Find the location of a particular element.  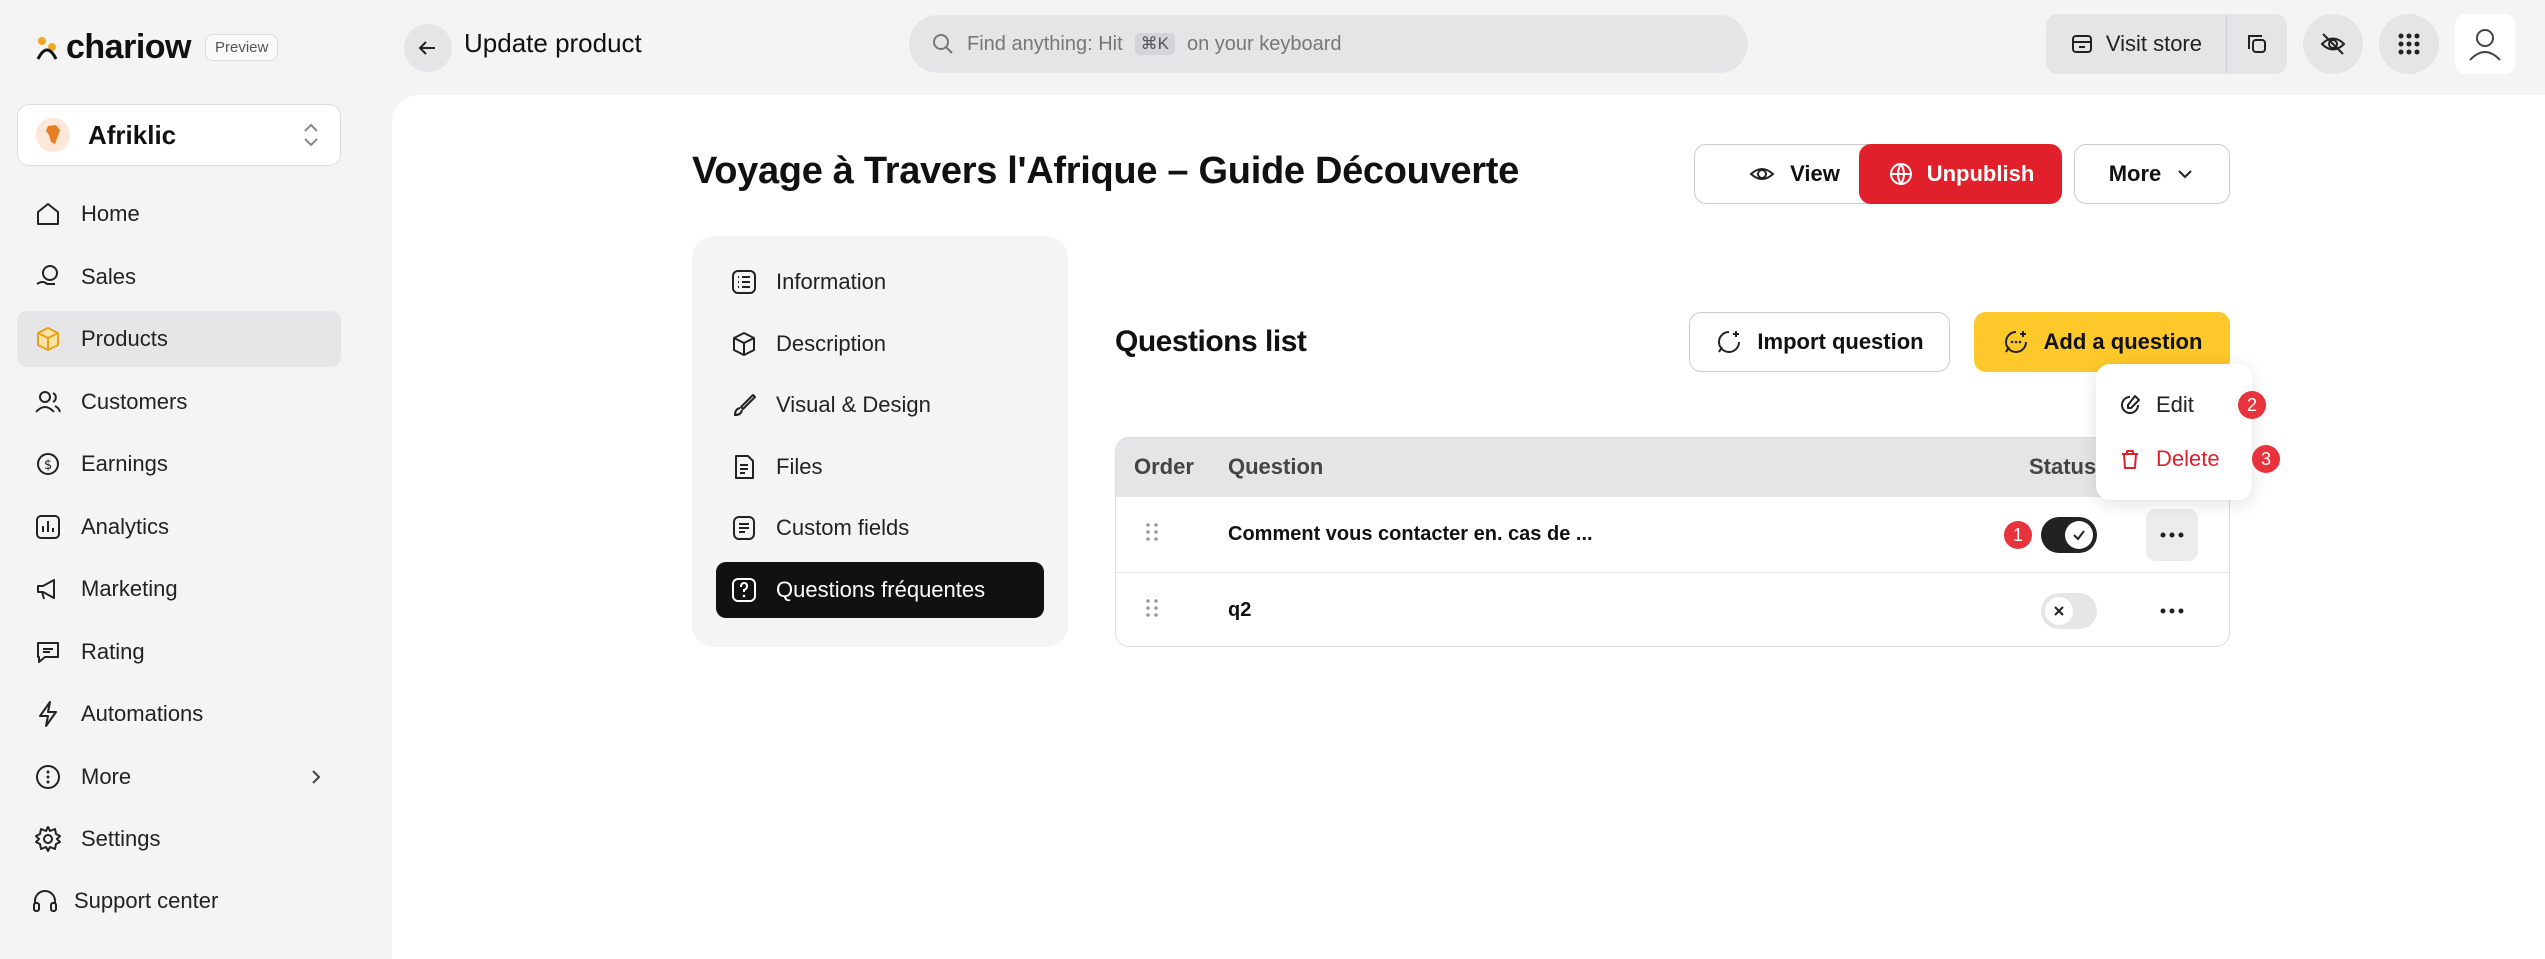

tab-description: Description is located at coordinates (880, 344).